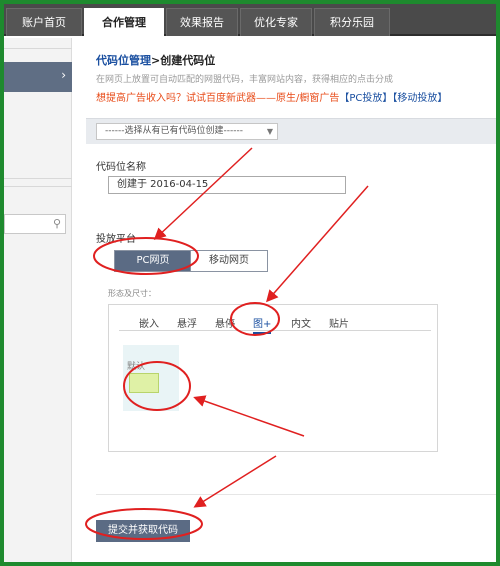  I want to click on breadcrumb: 代码位管理>创建代码位, so click(155, 60).